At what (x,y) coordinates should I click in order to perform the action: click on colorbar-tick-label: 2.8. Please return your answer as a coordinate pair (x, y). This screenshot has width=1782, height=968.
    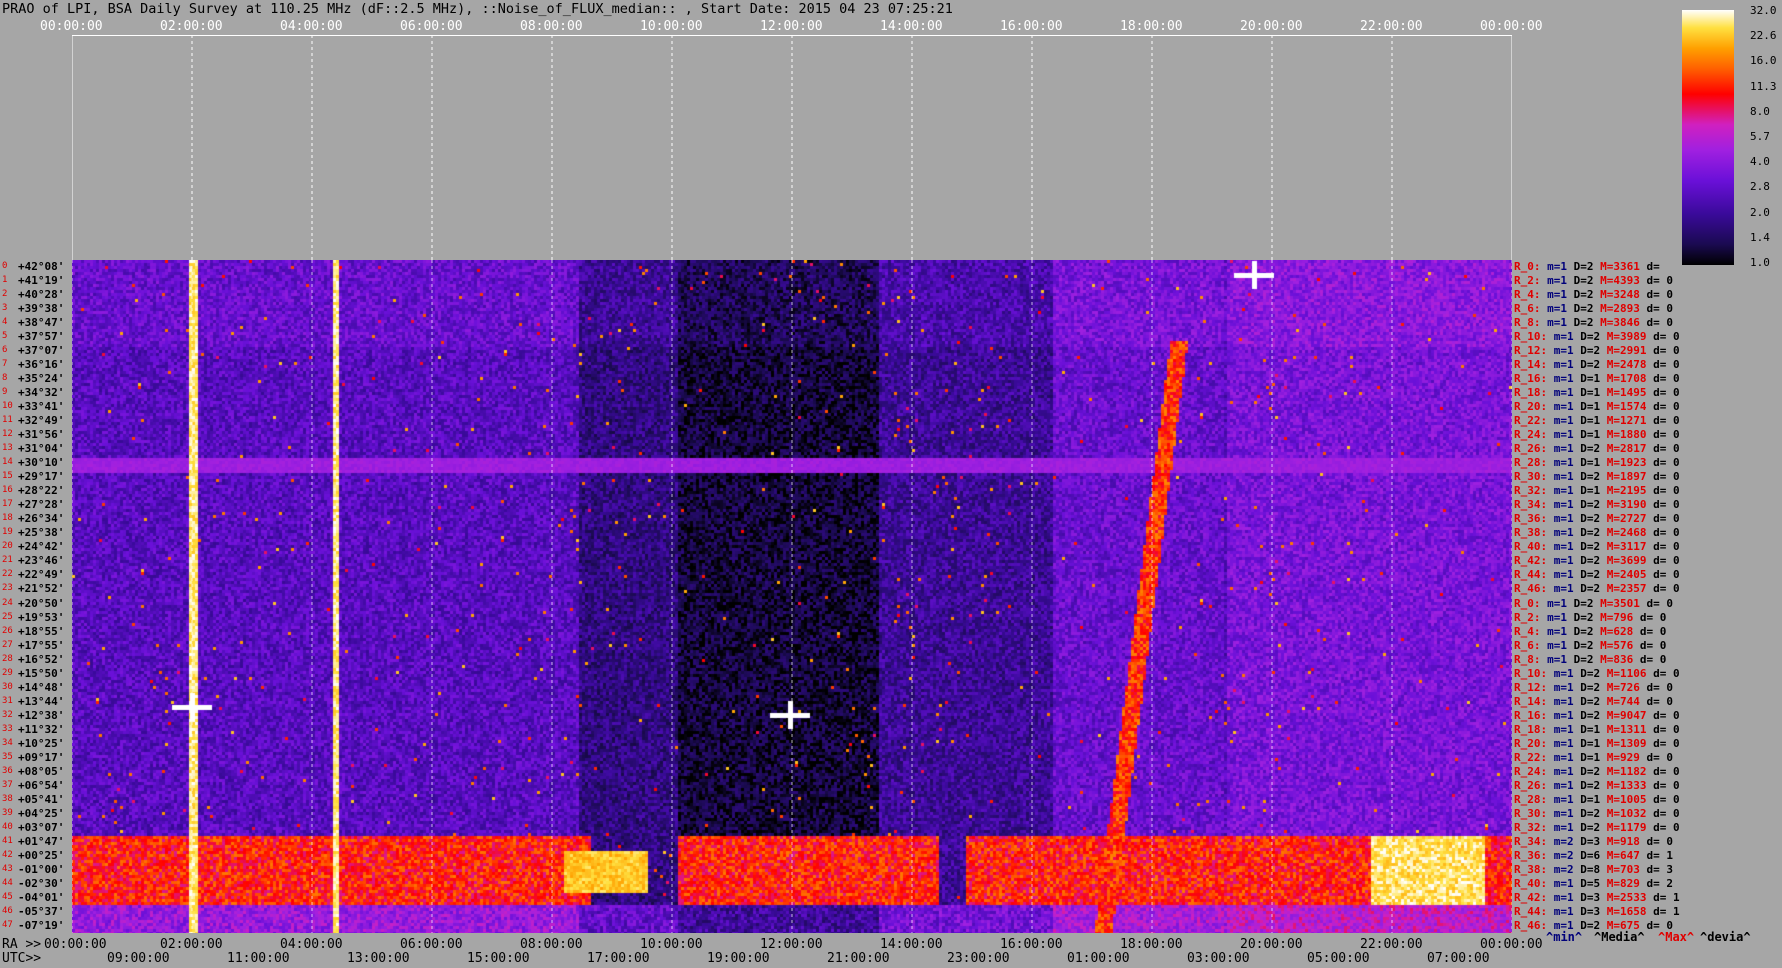
    Looking at the image, I should click on (1760, 187).